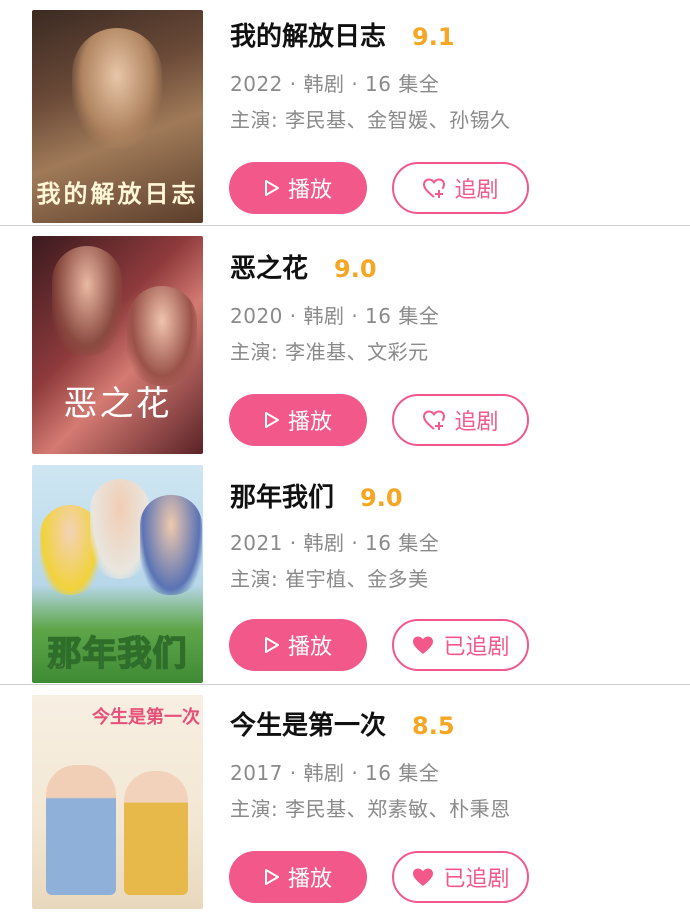  I want to click on poster-image: 我的解放日志, so click(117, 116).